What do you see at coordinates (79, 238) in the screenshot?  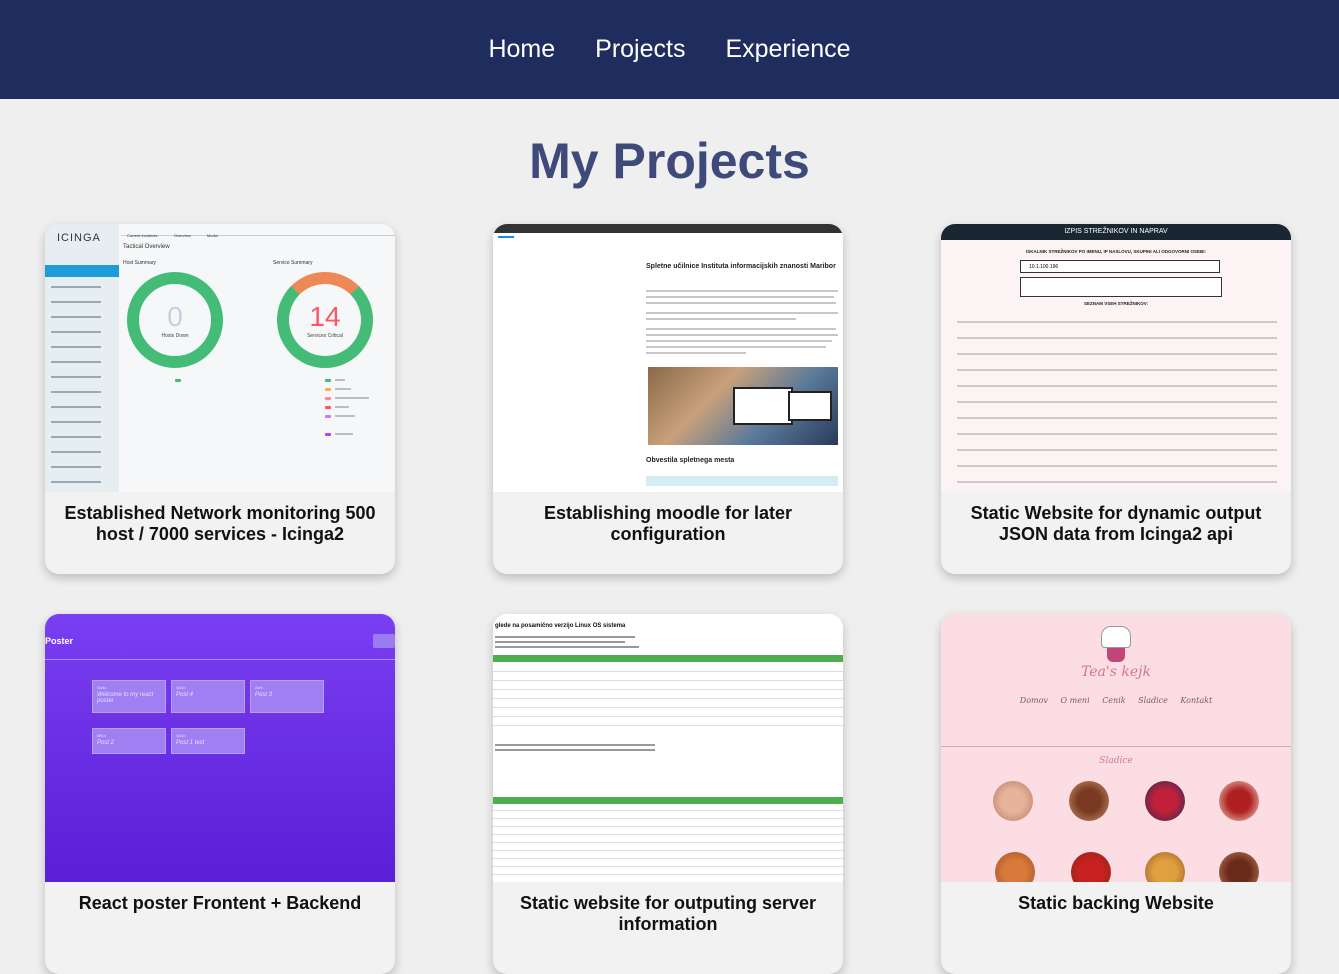 I see `icinga-logo: icinga` at bounding box center [79, 238].